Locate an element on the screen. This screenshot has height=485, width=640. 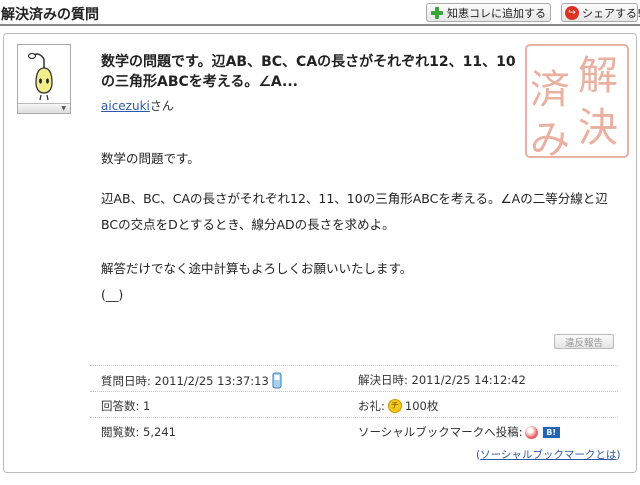
avatar-dropdown: ▼ is located at coordinates (44, 108).